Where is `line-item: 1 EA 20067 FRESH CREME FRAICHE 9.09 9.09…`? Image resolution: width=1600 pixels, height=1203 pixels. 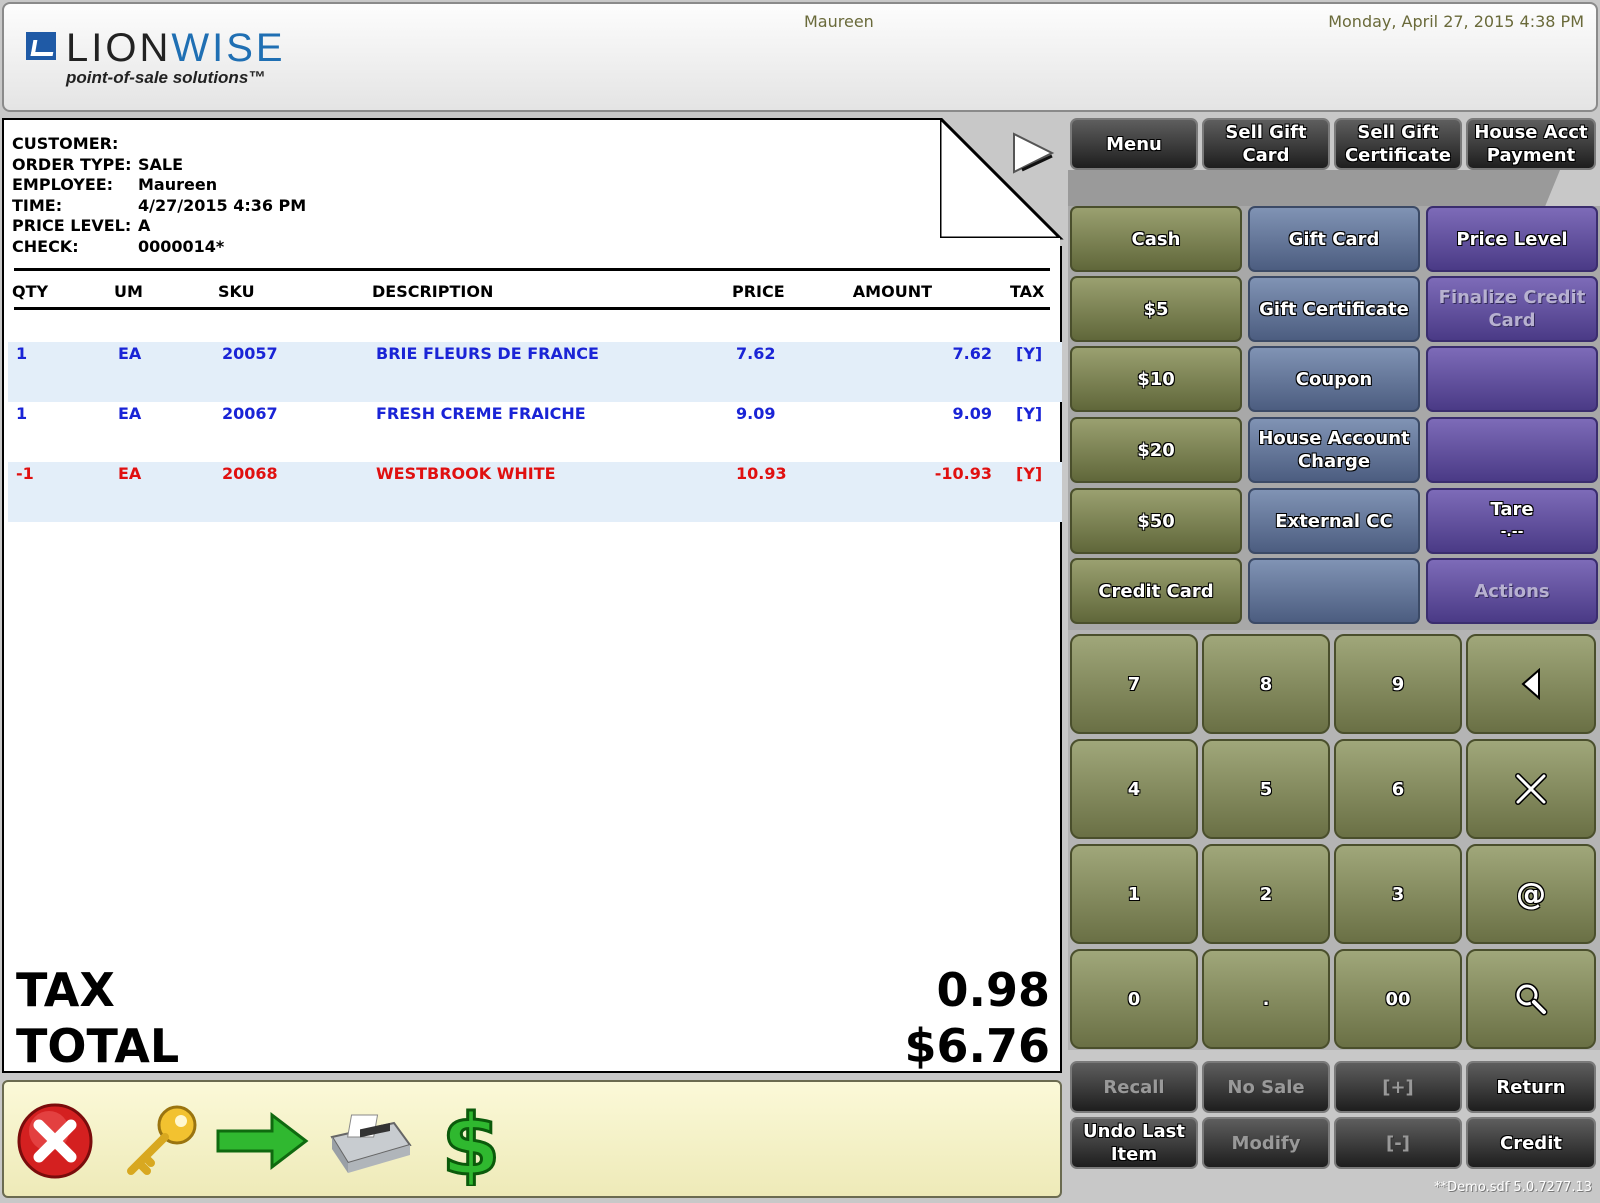 line-item: 1 EA 20067 FRESH CREME FRAICHE 9.09 9.09… is located at coordinates (535, 432).